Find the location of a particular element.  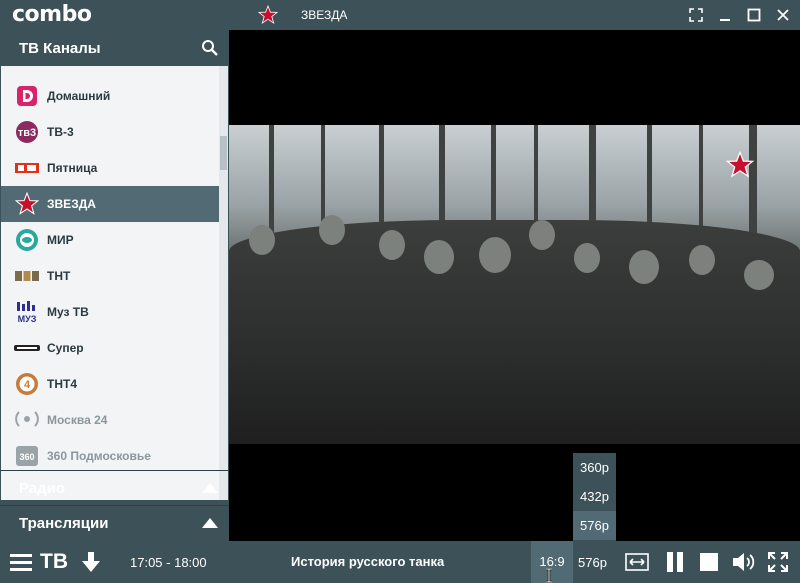

tv-mode-button: ТВ is located at coordinates (54, 562).